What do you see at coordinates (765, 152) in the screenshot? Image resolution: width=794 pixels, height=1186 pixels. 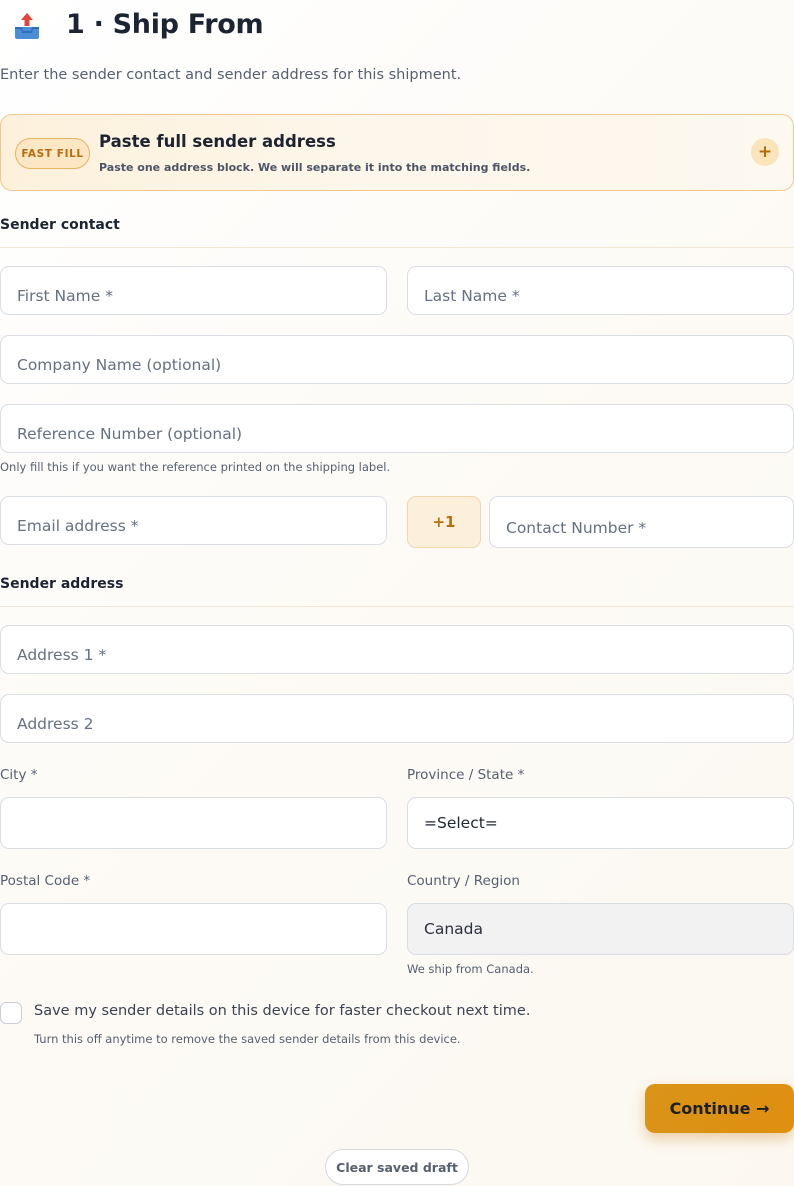 I see `expand-plus-icon: +` at bounding box center [765, 152].